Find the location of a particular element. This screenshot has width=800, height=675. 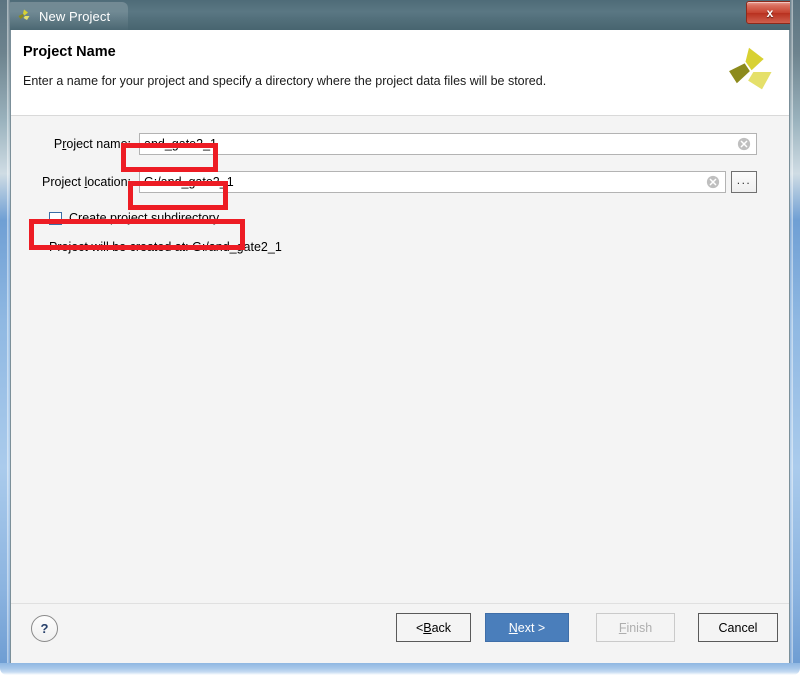

next-button: Next > is located at coordinates (527, 627).